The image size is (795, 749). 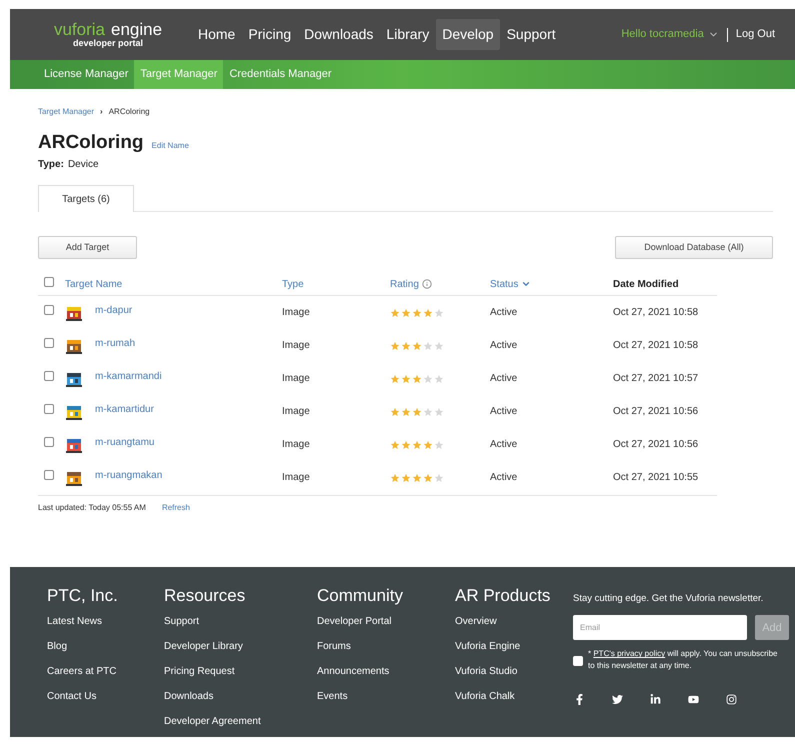 What do you see at coordinates (660, 627) in the screenshot?
I see `email-field: Email` at bounding box center [660, 627].